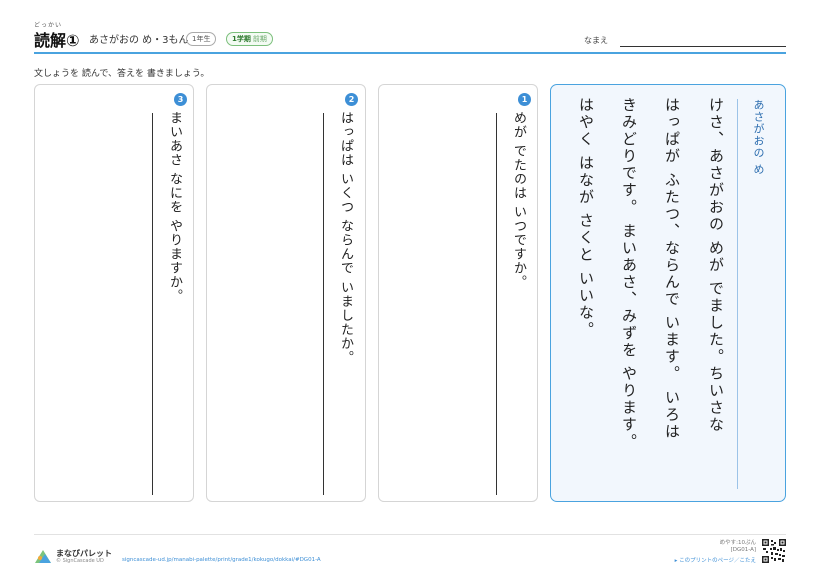 Image resolution: width=820 pixels, height=580 pixels. I want to click on question-number-badge: 1, so click(524, 99).